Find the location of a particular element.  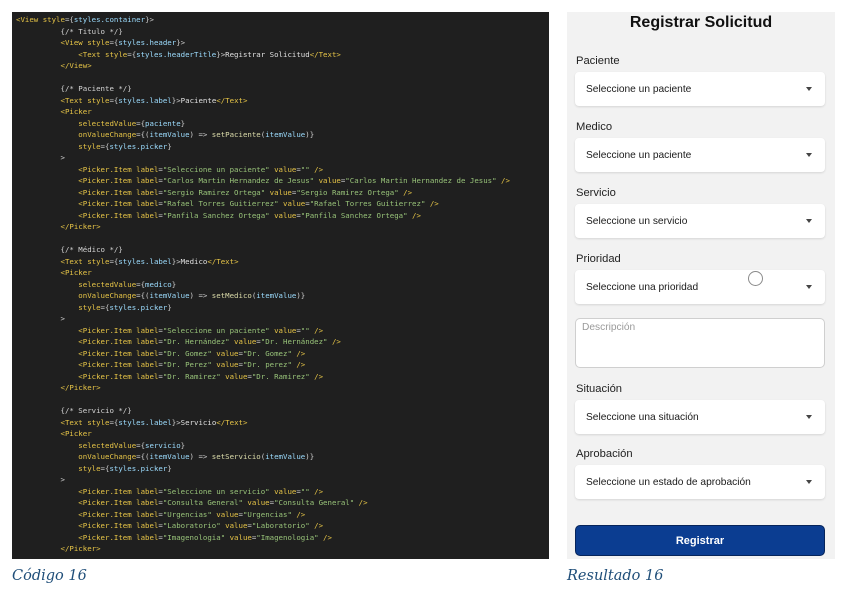

code-line: {/* Servicio */} is located at coordinates (263, 411).